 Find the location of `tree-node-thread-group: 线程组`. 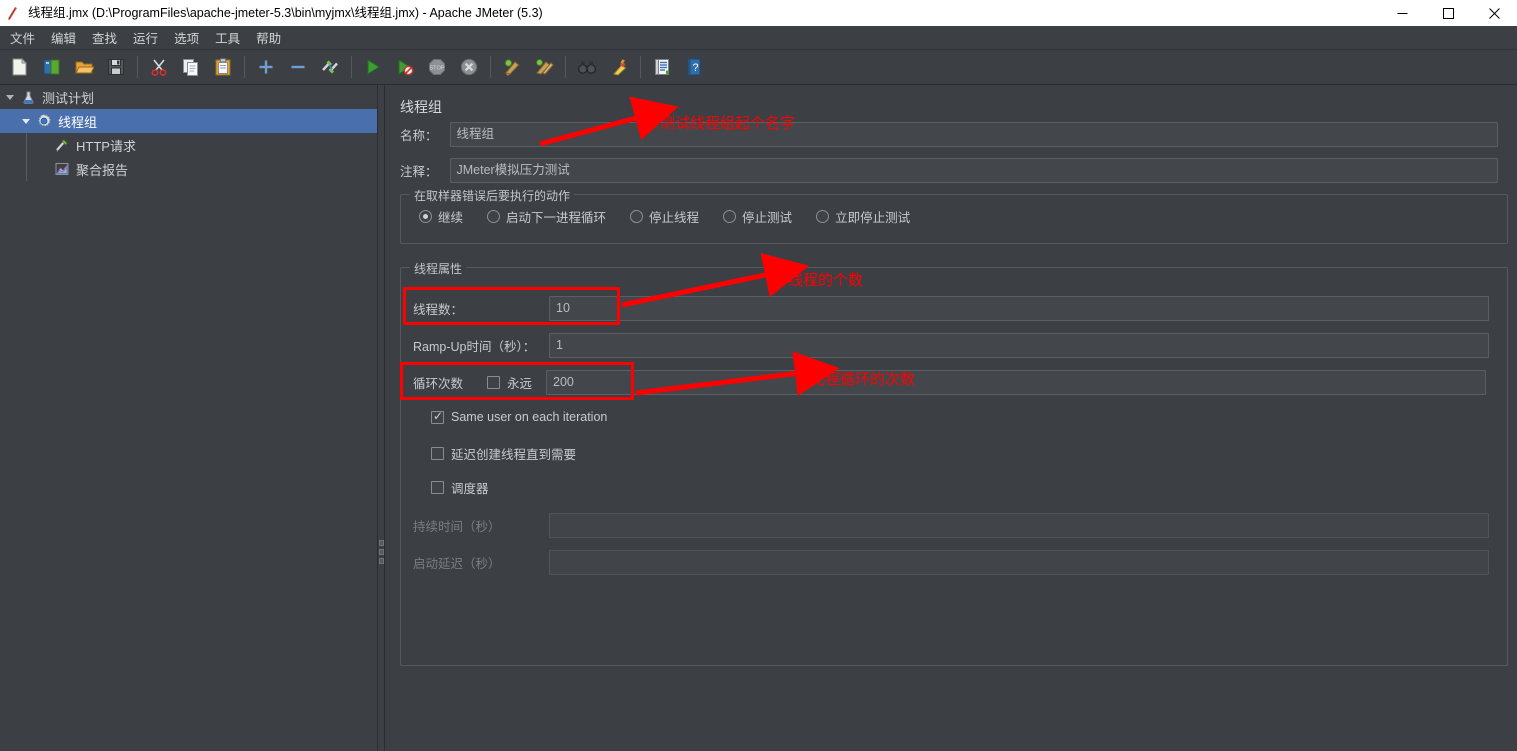

tree-node-thread-group: 线程组 is located at coordinates (188, 121).